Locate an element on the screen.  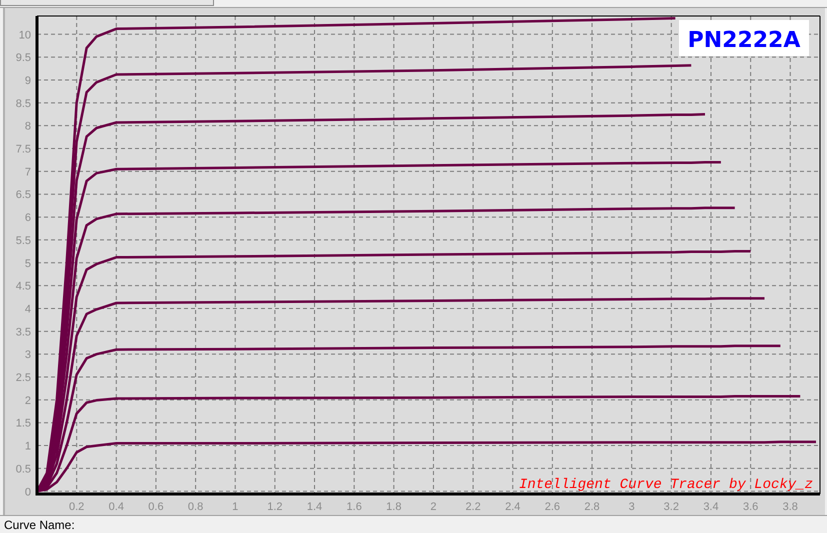
x-tick-label: 2.8 is located at coordinates (592, 507).